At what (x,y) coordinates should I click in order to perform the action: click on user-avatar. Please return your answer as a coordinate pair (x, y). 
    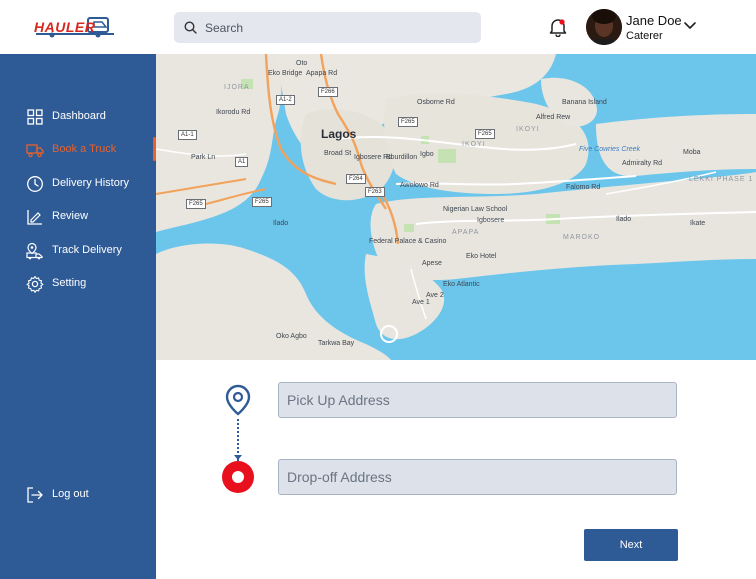
    Looking at the image, I should click on (604, 27).